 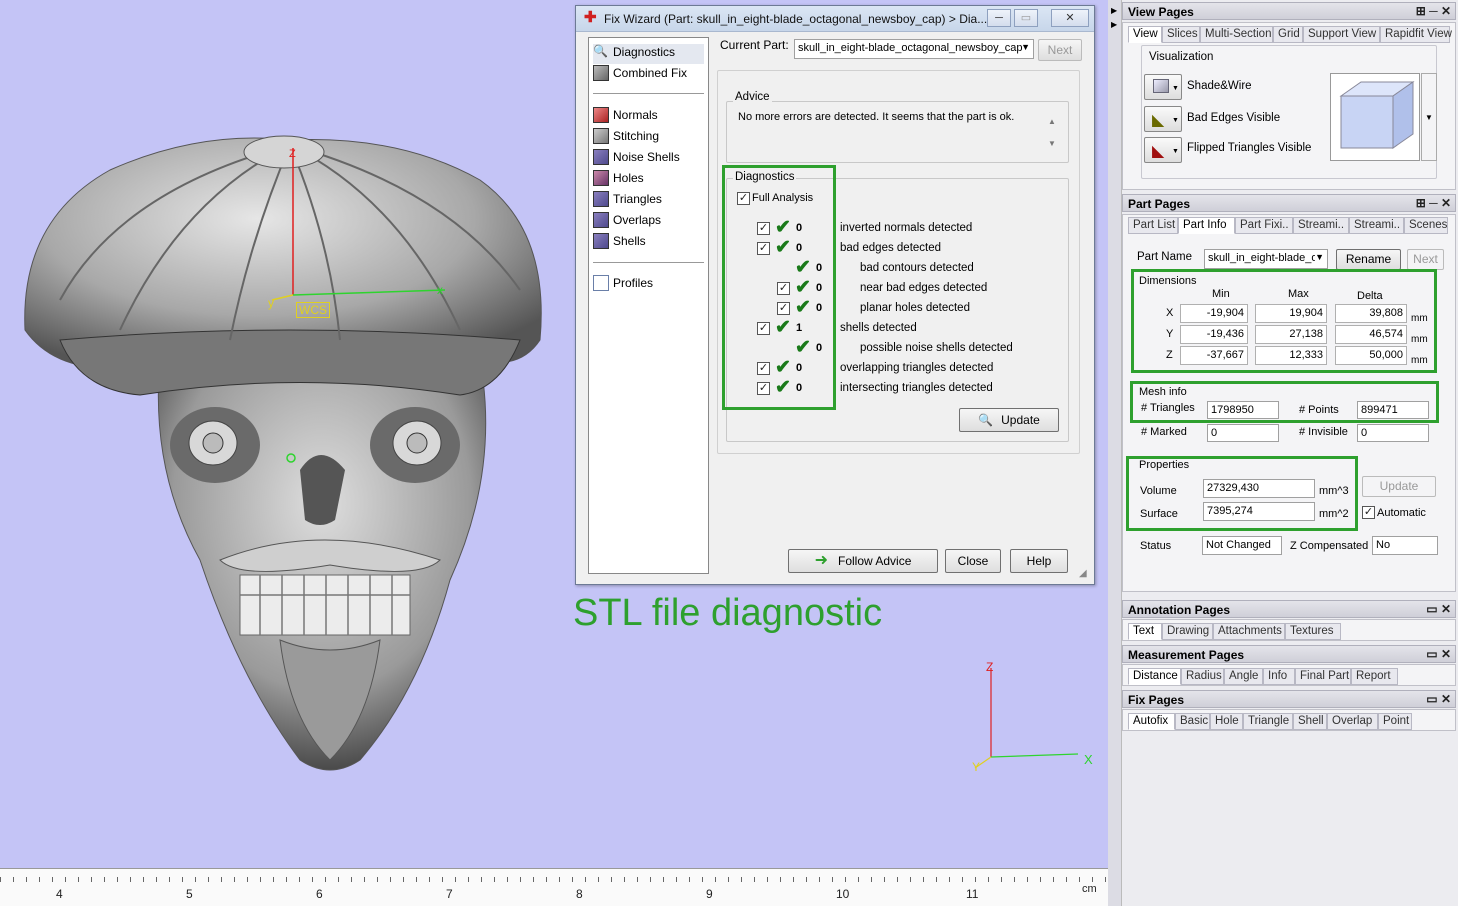 What do you see at coordinates (1145, 34) in the screenshot?
I see `view-tab: View` at bounding box center [1145, 34].